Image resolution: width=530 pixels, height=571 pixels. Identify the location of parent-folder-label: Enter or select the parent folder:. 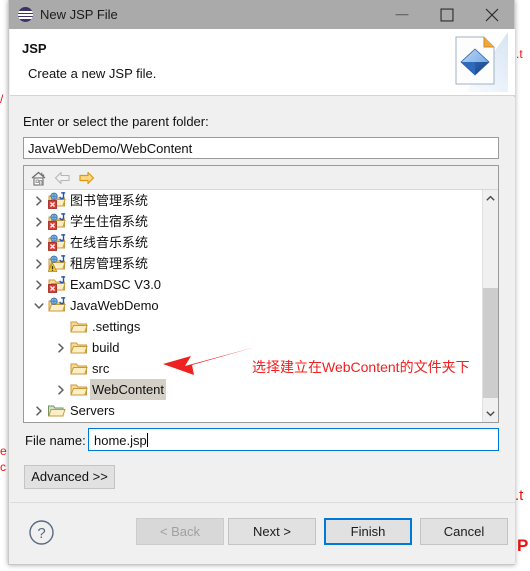
(116, 121).